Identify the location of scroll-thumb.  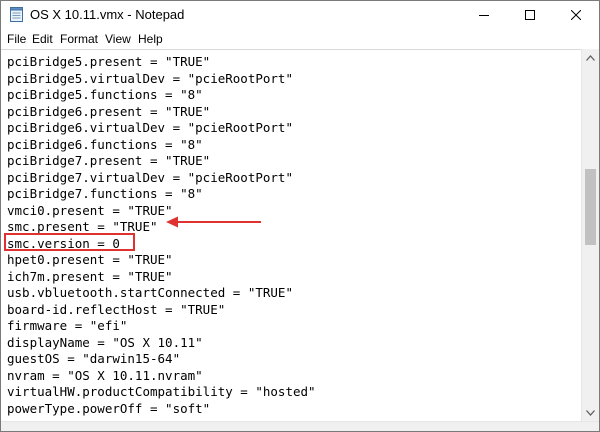
(590, 207).